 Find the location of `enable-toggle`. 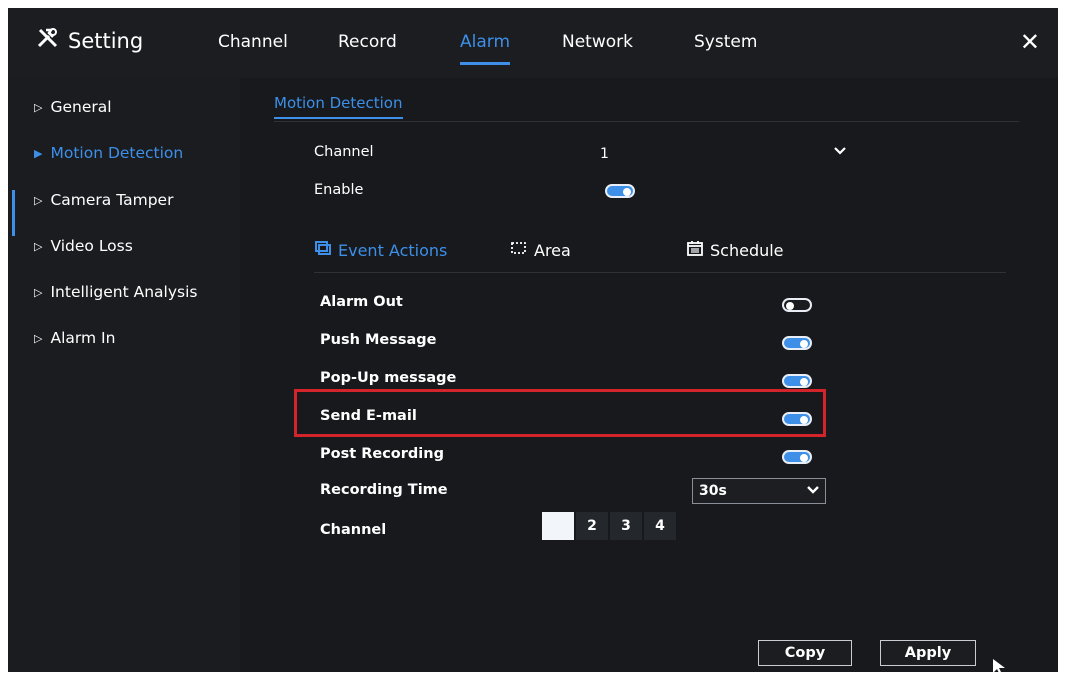

enable-toggle is located at coordinates (620, 191).